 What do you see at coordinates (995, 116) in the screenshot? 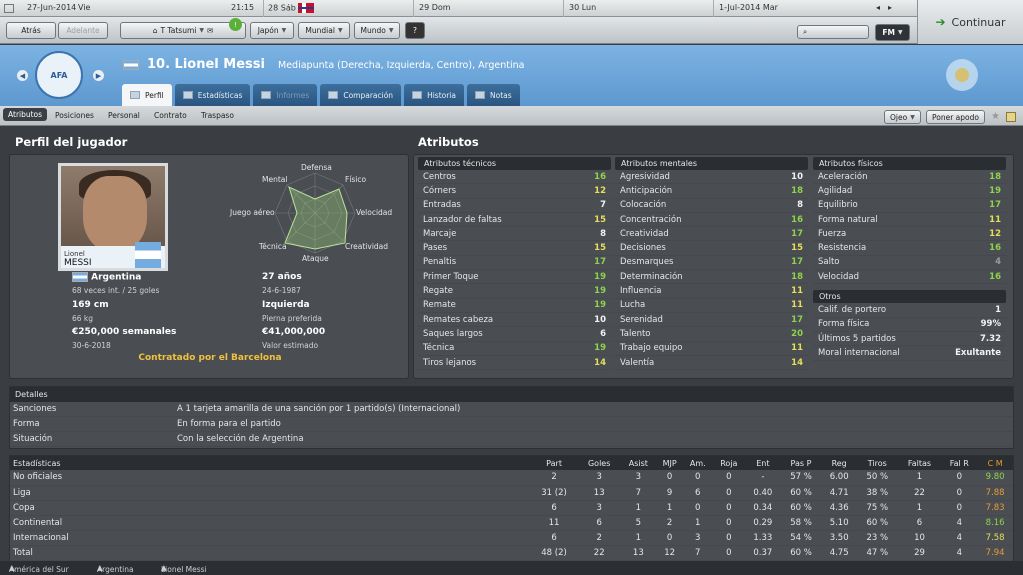
I see `star-icon: ★` at bounding box center [995, 116].